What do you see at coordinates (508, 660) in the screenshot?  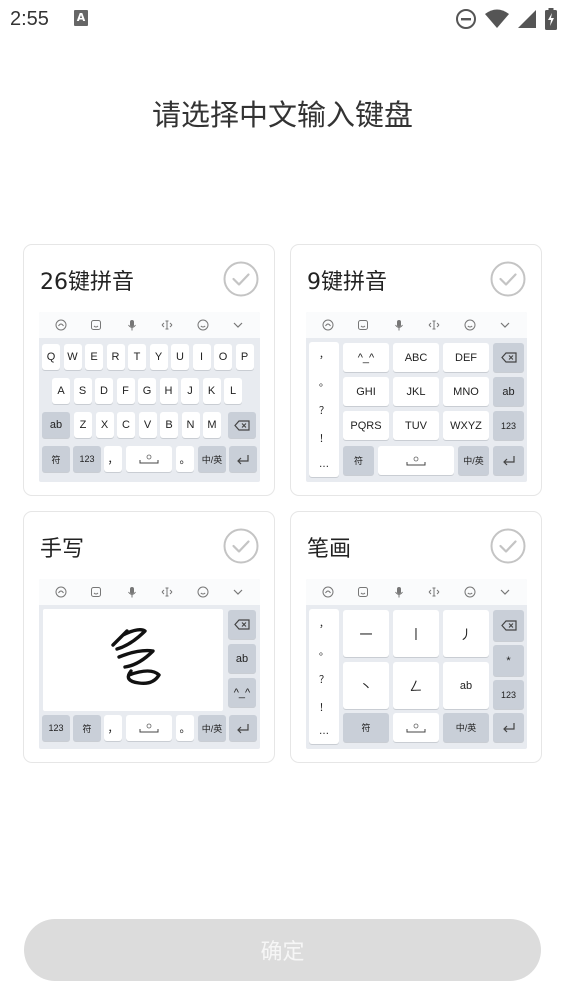 I see `key: *` at bounding box center [508, 660].